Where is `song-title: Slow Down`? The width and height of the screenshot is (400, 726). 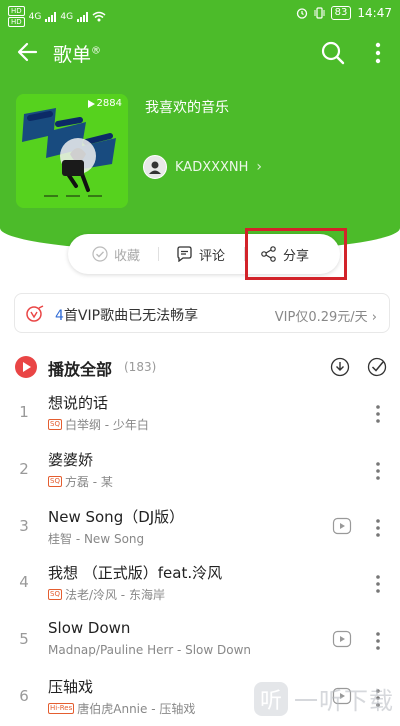 song-title: Slow Down is located at coordinates (89, 628).